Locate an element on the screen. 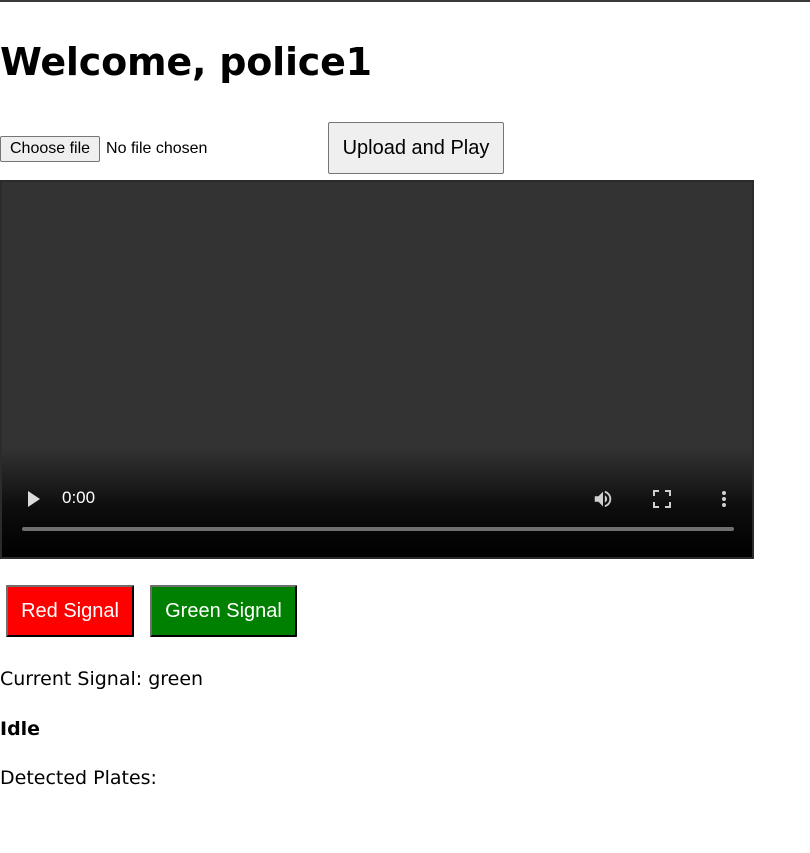 This screenshot has height=853, width=810. detector-status: Idle is located at coordinates (20, 729).